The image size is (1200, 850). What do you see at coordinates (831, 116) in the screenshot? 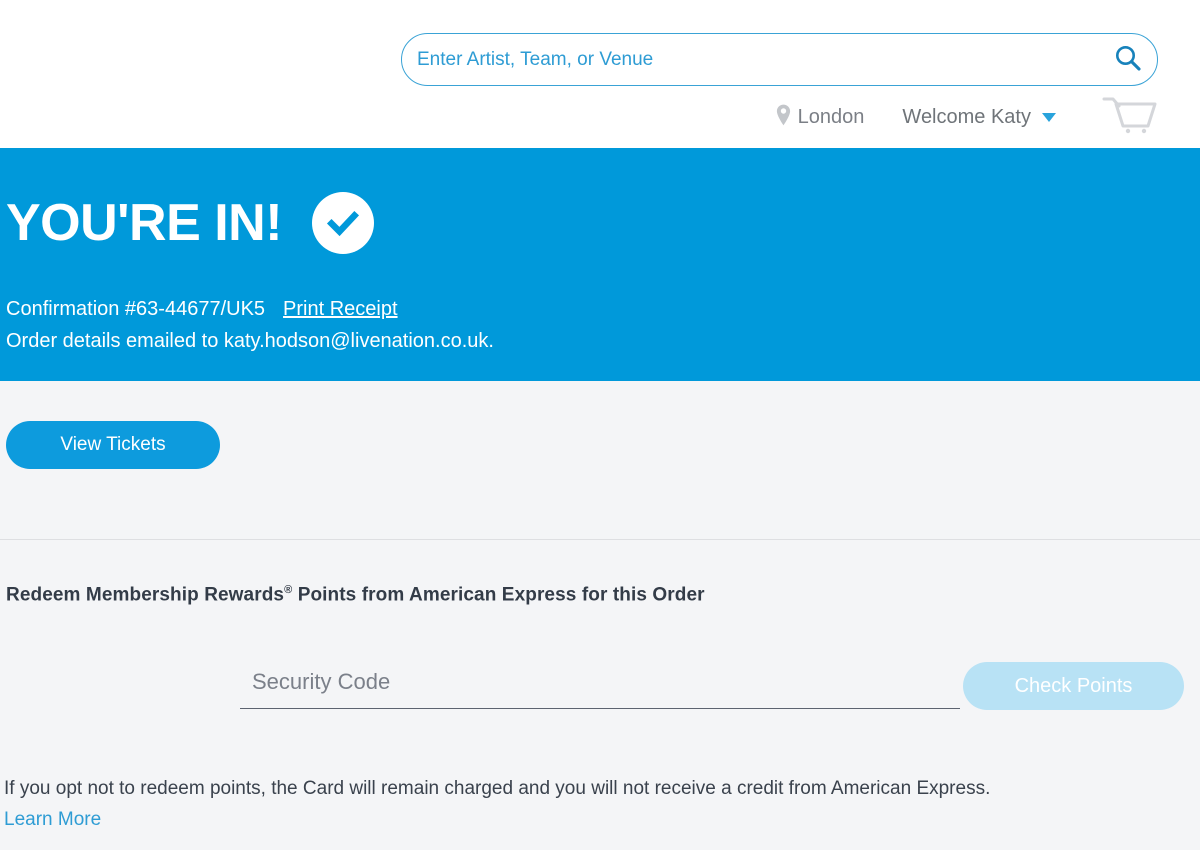
I see `location-label: London` at bounding box center [831, 116].